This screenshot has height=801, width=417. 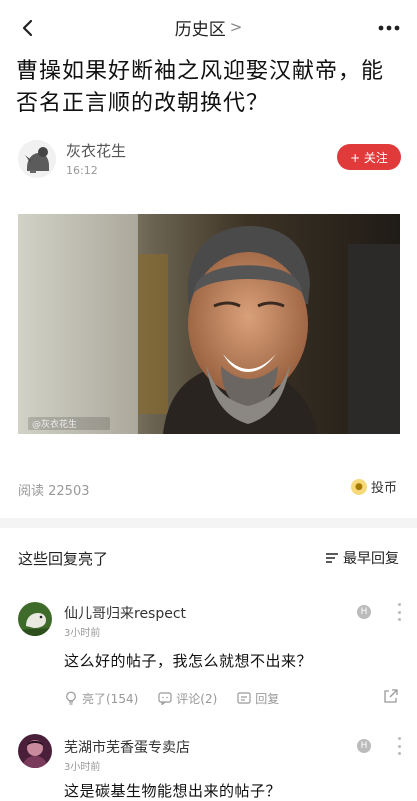 I want to click on comment-actions: 亮了(154) 评论(2) 回复, so click(x=231, y=698).